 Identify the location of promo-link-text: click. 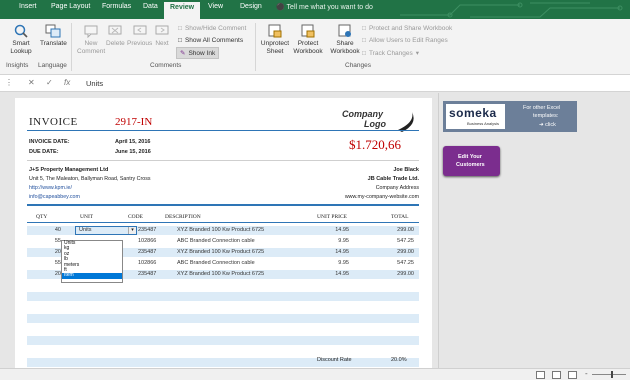
(550, 125).